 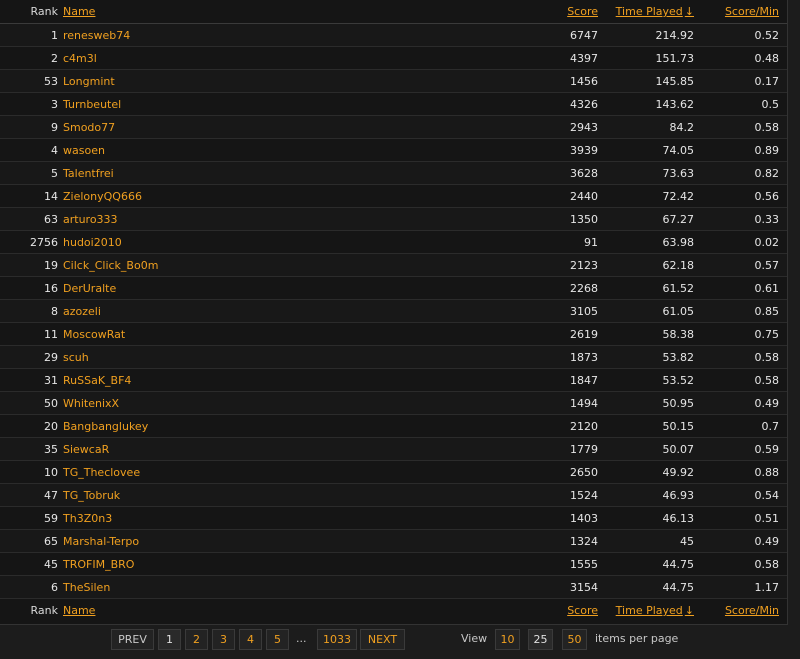 I want to click on table-row: 1 renesweb74 6747 214.92 0.52, so click(x=393, y=35).